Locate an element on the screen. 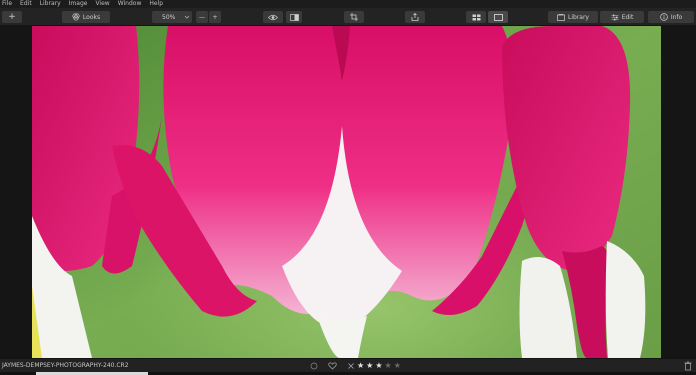 The width and height of the screenshot is (696, 375). single-view-button is located at coordinates (498, 17).